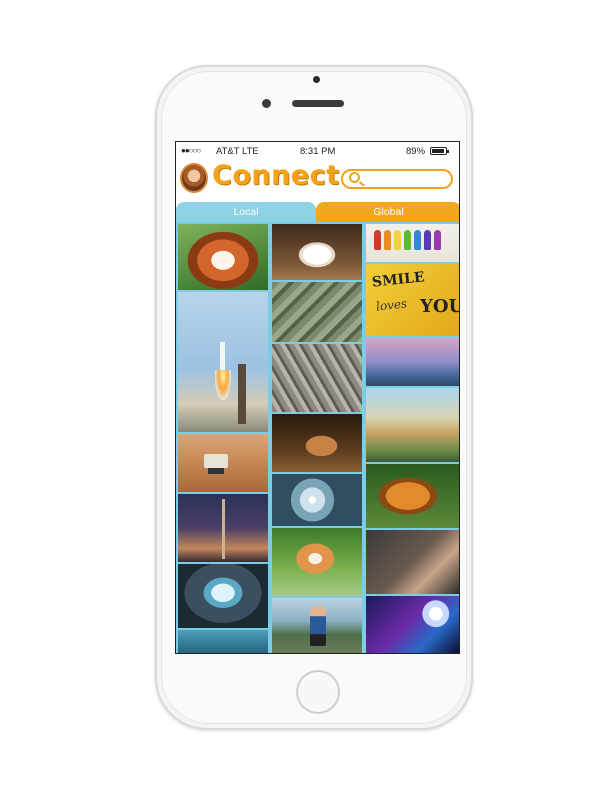 This screenshot has width=612, height=792. What do you see at coordinates (223, 641) in the screenshot?
I see `photo-water` at bounding box center [223, 641].